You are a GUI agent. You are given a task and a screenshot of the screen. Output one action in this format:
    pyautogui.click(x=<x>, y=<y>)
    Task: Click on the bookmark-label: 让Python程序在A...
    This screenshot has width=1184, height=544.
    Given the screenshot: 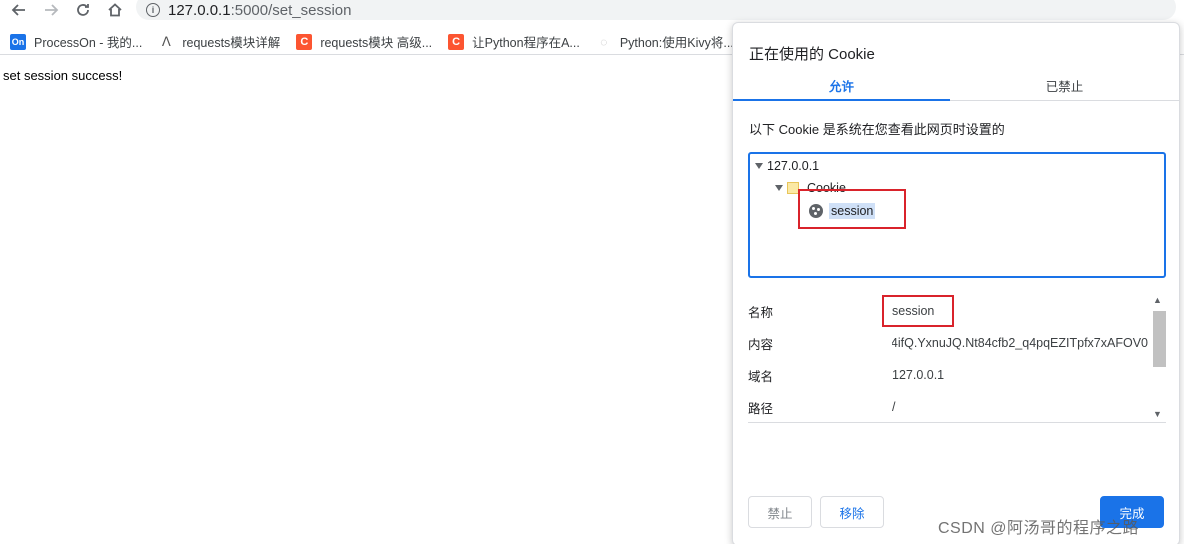 What is the action you would take?
    pyautogui.click(x=526, y=43)
    